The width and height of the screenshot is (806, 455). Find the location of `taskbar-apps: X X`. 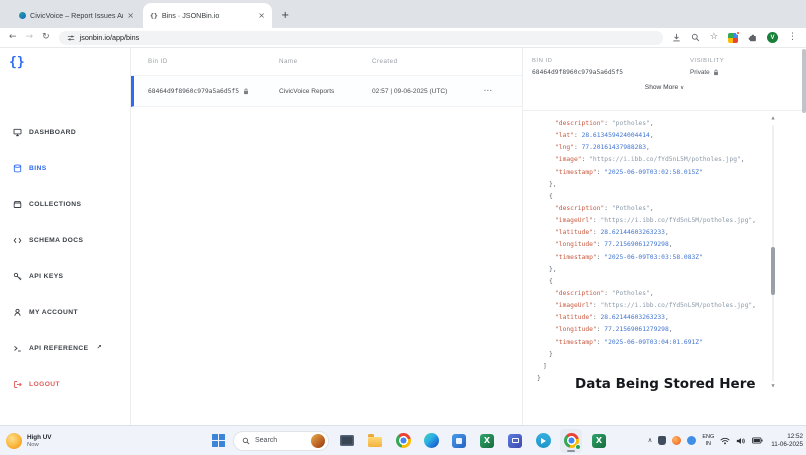

taskbar-apps: X X is located at coordinates (473, 440).